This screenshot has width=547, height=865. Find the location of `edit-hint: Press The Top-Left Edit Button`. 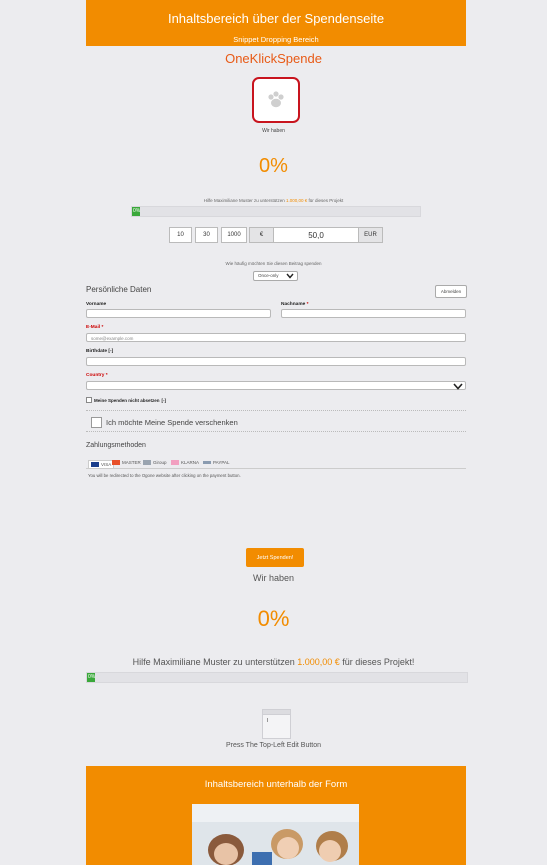

edit-hint: Press The Top-Left Edit Button is located at coordinates (273, 745).